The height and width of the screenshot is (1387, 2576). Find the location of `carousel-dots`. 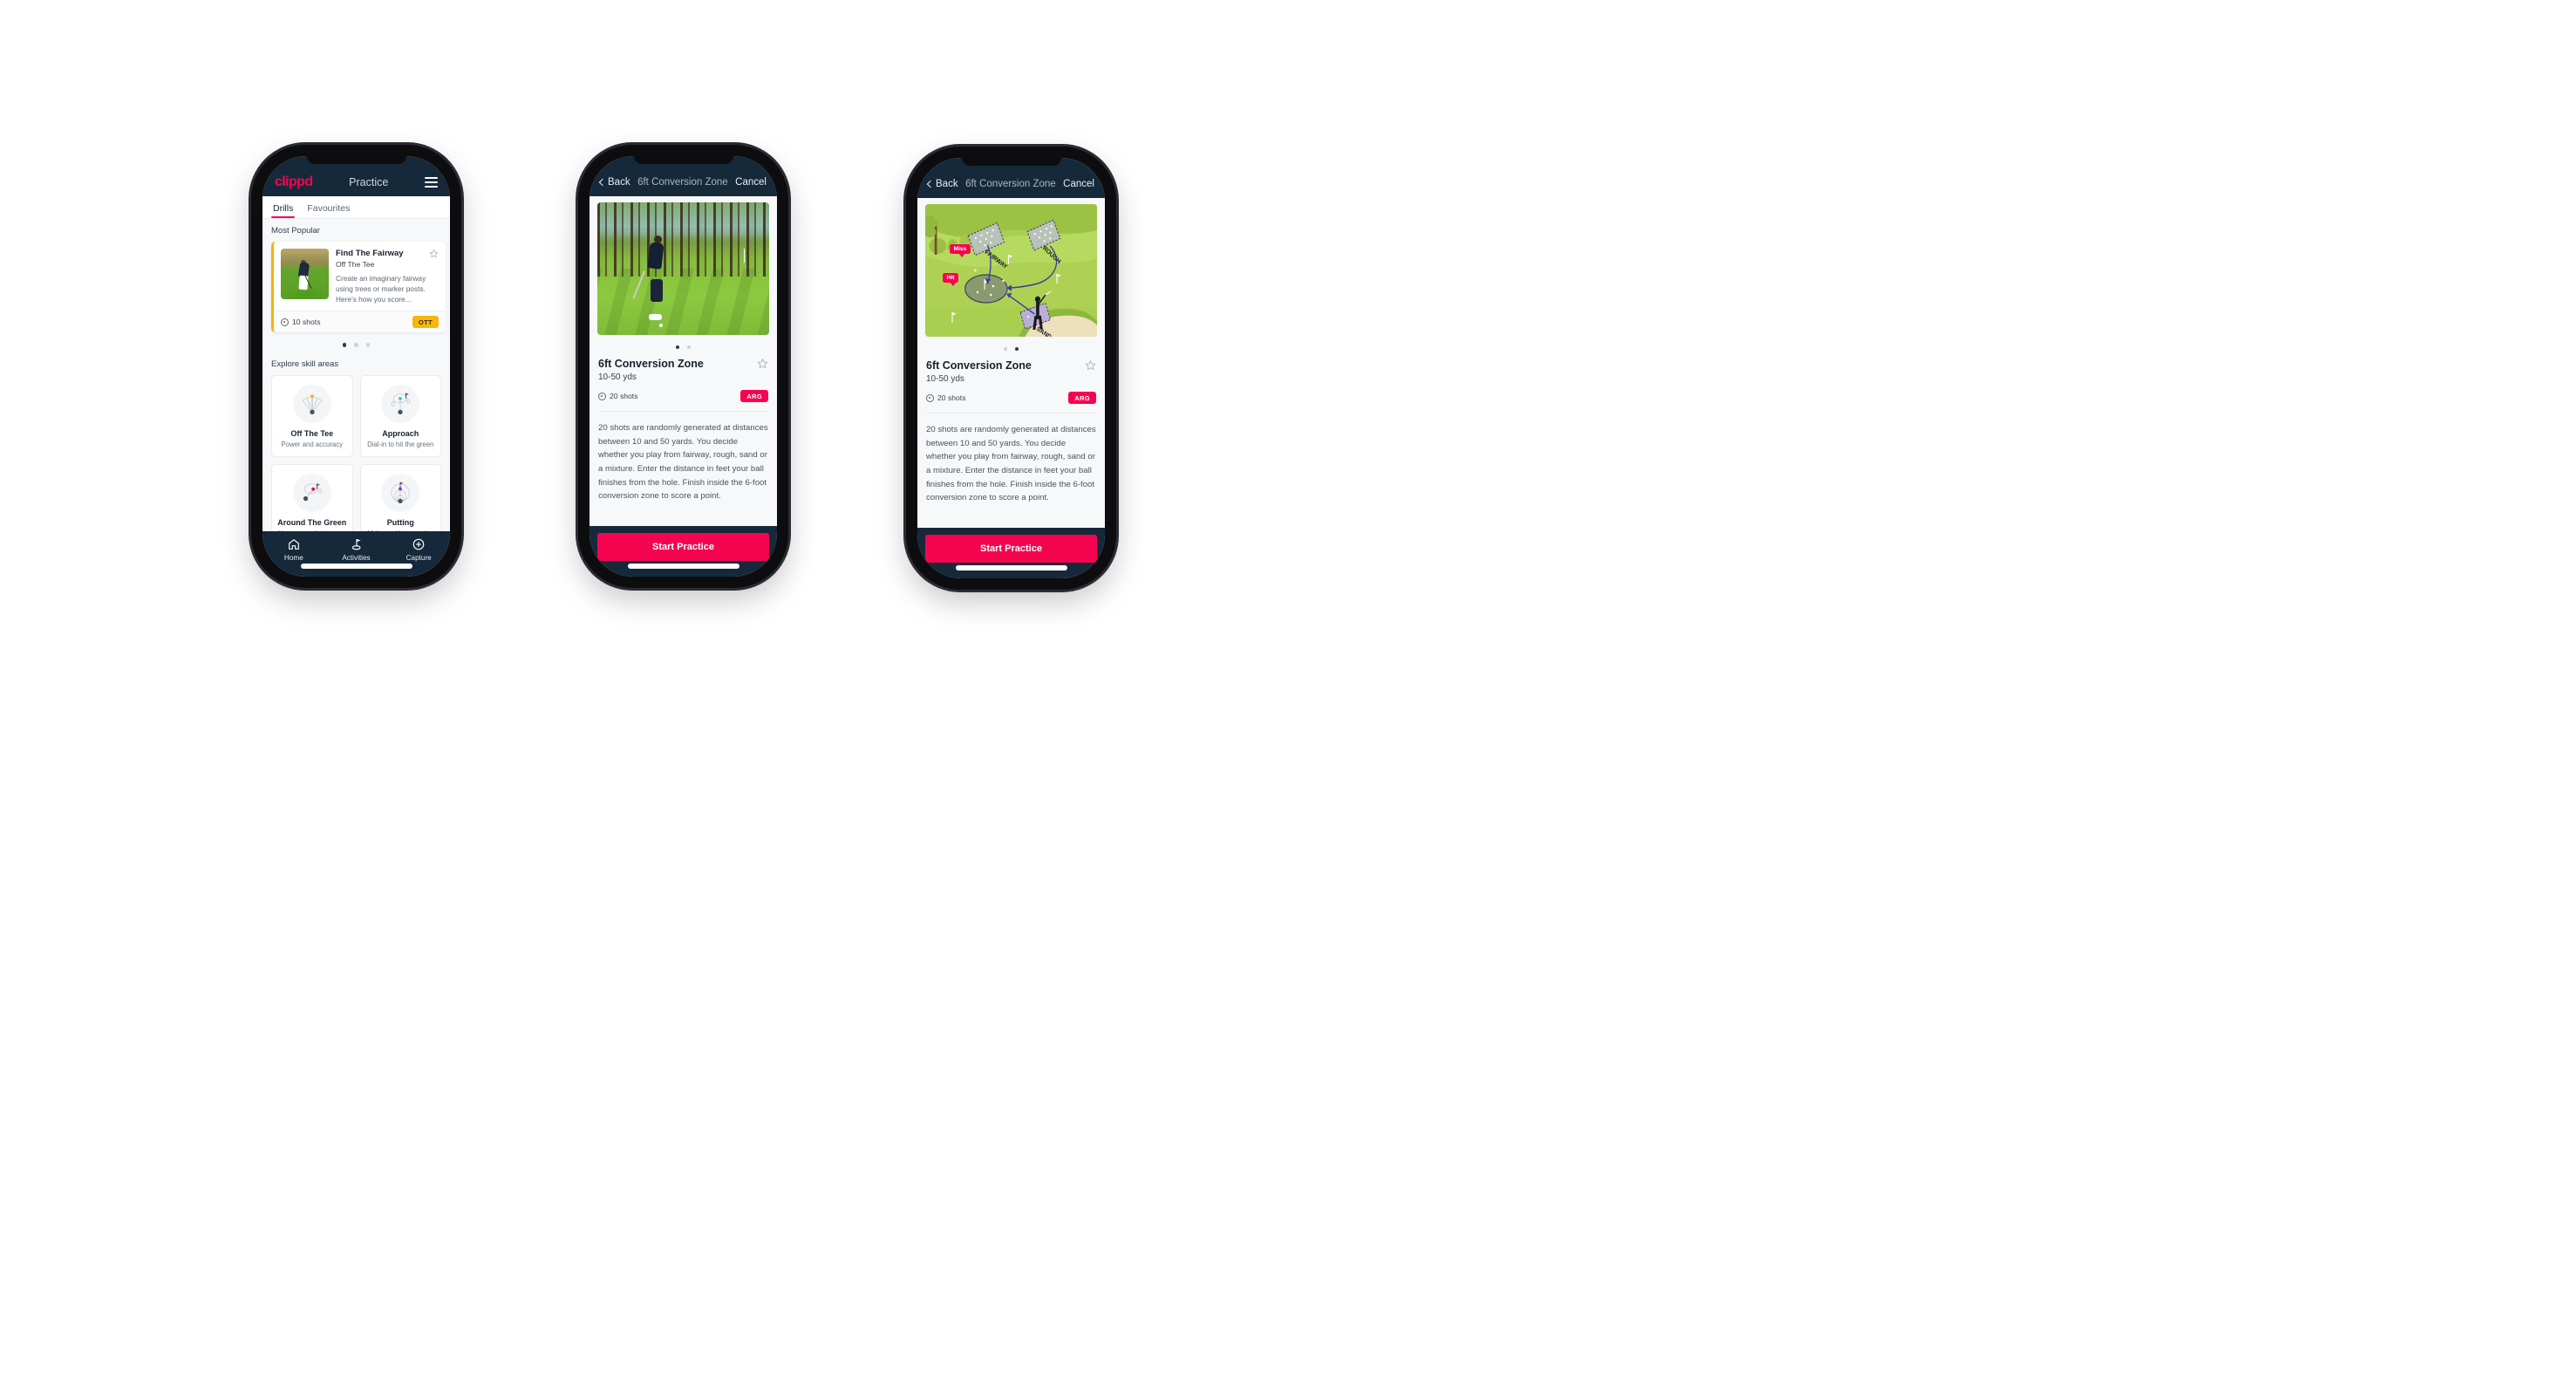

carousel-dots is located at coordinates (356, 345).